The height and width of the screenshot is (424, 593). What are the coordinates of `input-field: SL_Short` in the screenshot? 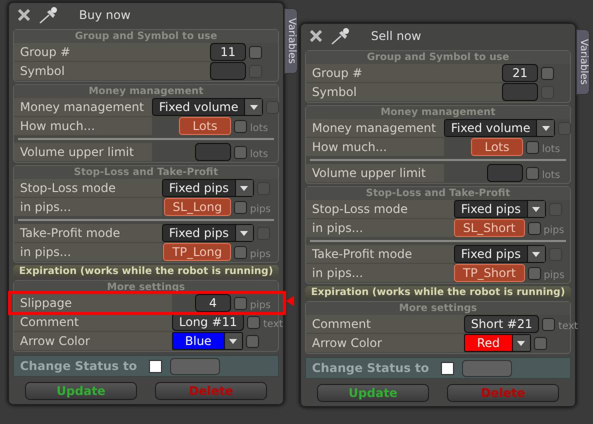 It's located at (489, 228).